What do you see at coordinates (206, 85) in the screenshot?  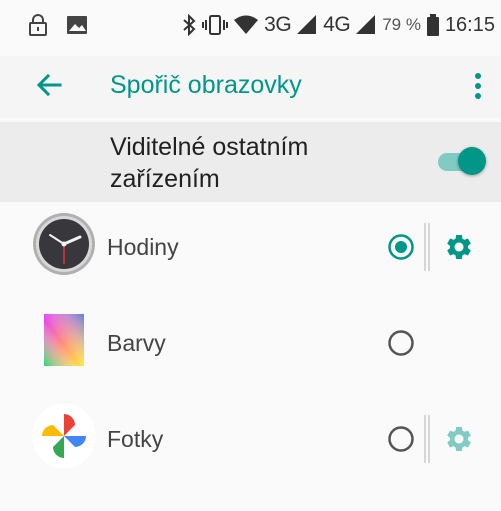 I see `page-title: Spořič obrazovky` at bounding box center [206, 85].